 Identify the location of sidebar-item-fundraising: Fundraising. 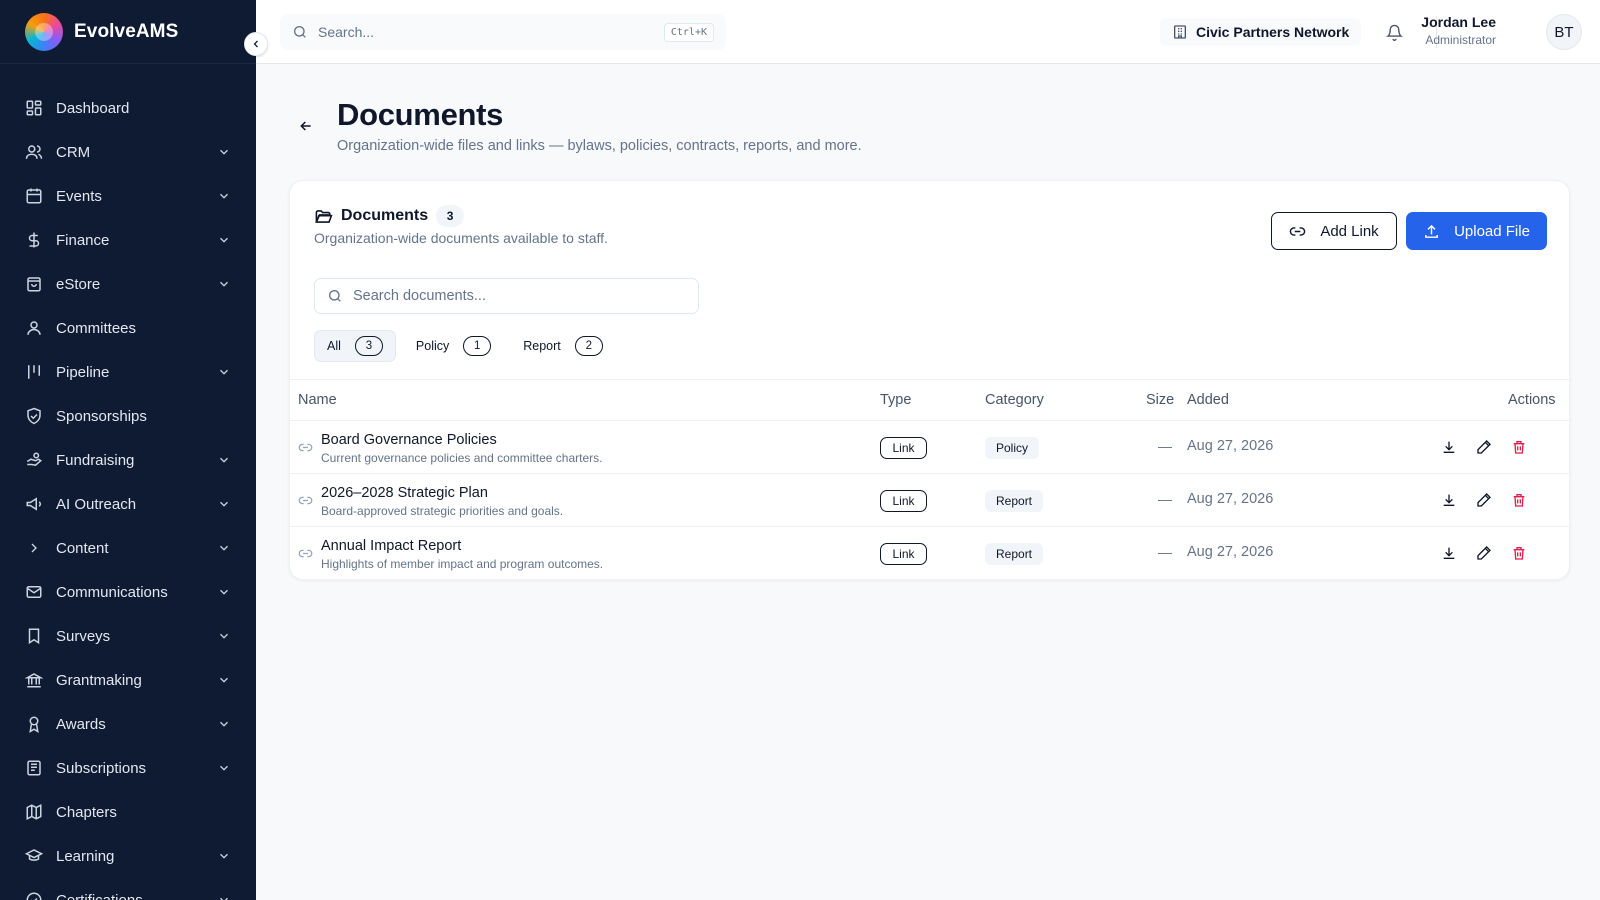
(128, 460).